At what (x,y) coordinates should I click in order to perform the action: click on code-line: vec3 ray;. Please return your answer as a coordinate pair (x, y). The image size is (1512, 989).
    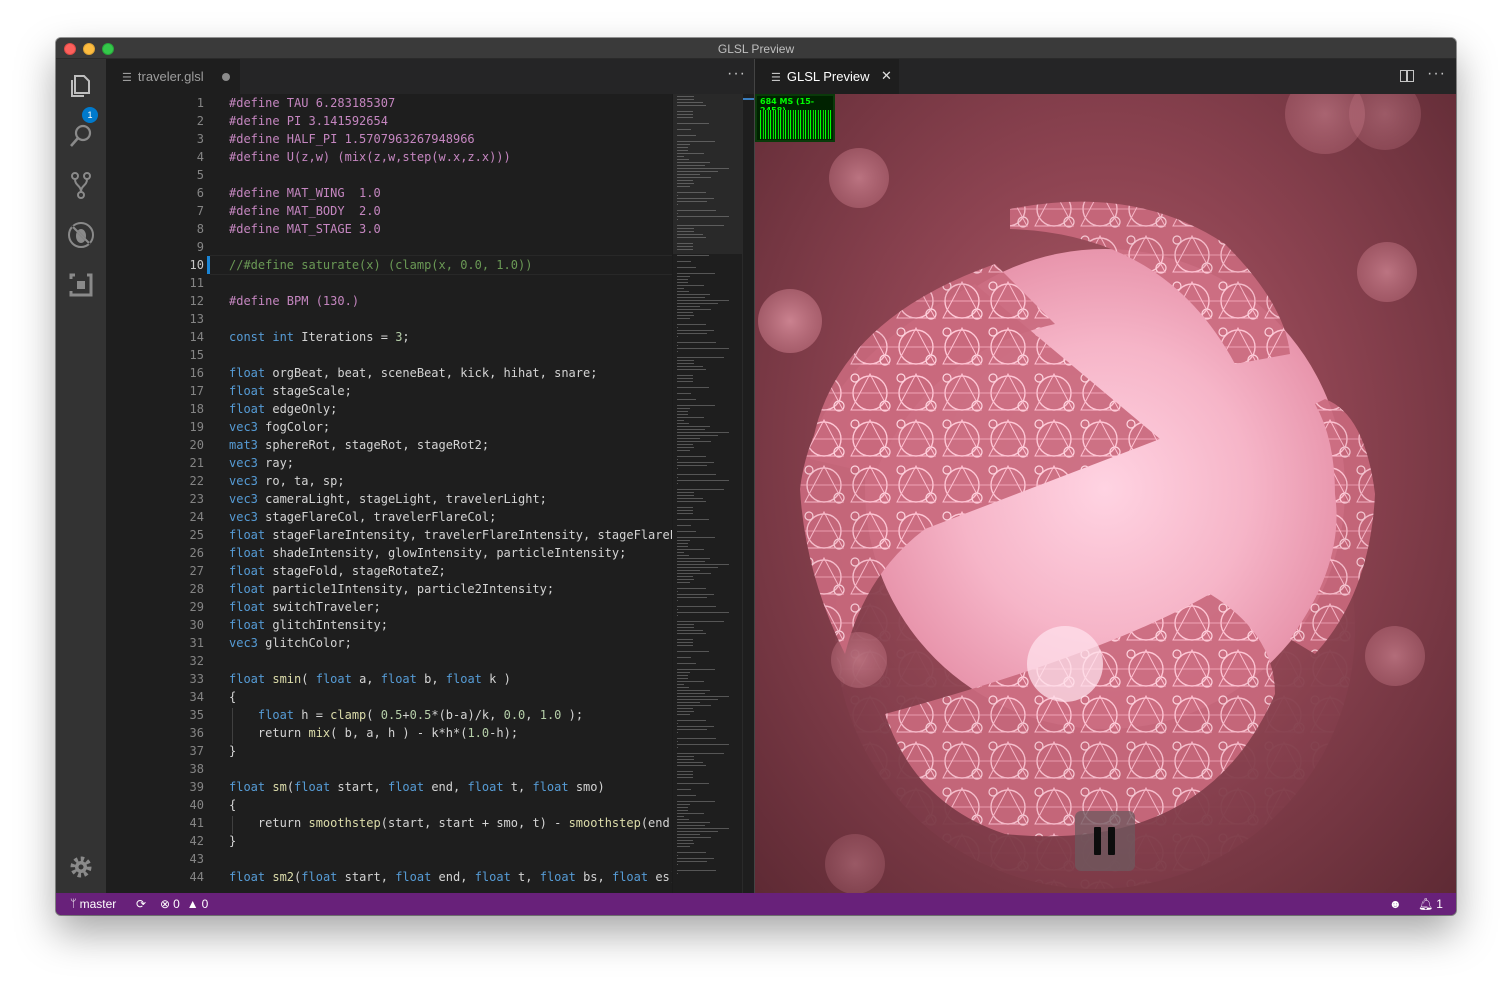
    Looking at the image, I should click on (261, 463).